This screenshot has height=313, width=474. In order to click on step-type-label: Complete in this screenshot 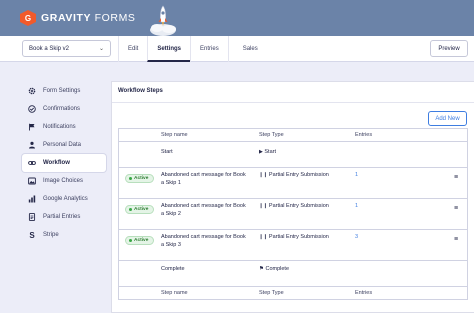, I will do `click(277, 269)`.